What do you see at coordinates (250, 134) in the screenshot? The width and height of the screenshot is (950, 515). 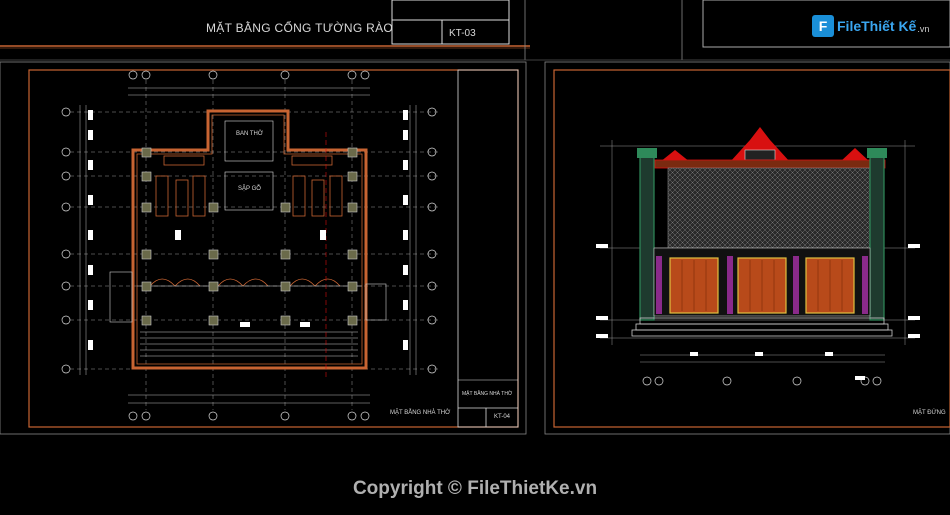 I see `room-label-altar: BAN THỜ` at bounding box center [250, 134].